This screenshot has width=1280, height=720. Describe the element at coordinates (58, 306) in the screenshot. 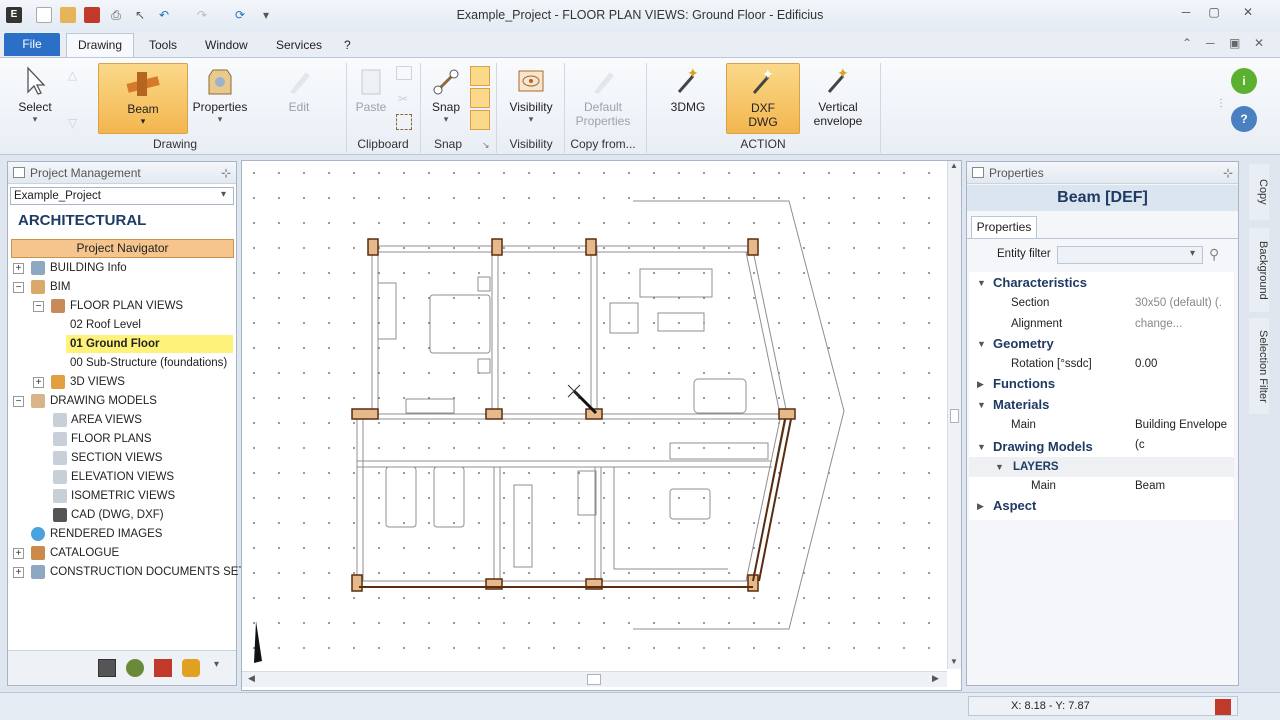

I see `floor-plan-icon` at that location.